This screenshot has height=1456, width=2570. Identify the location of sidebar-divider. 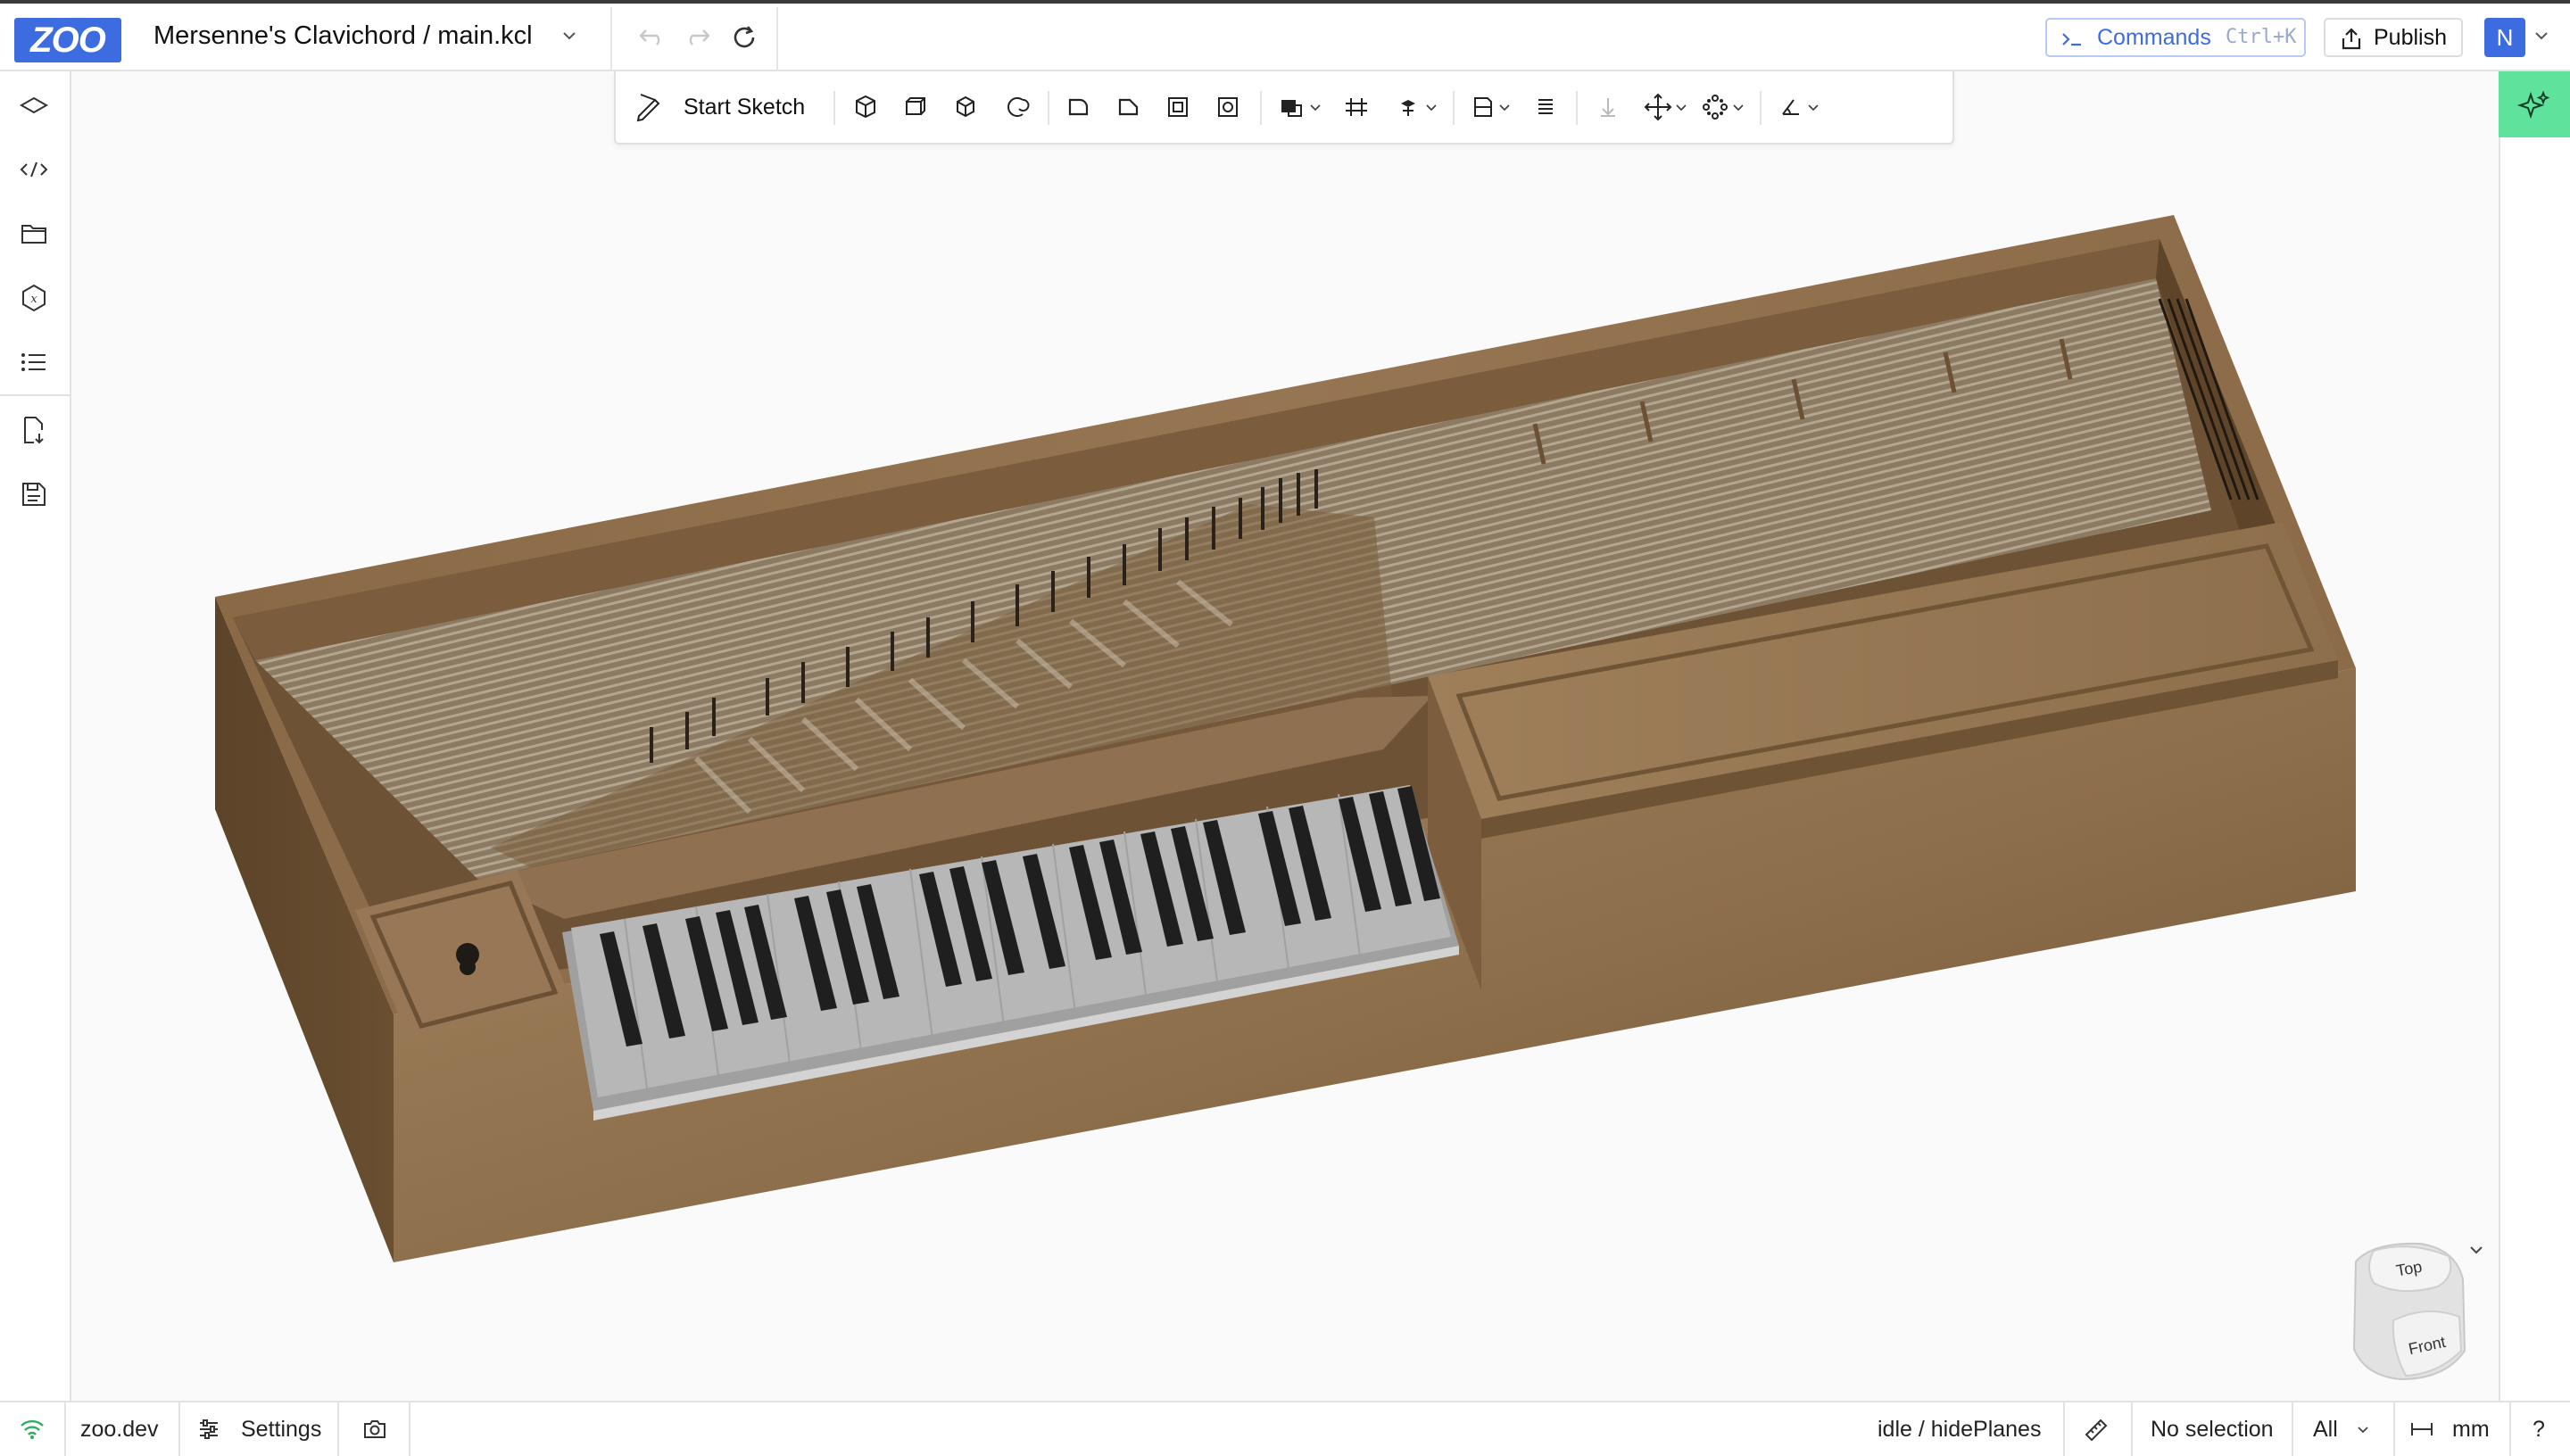
(35, 395).